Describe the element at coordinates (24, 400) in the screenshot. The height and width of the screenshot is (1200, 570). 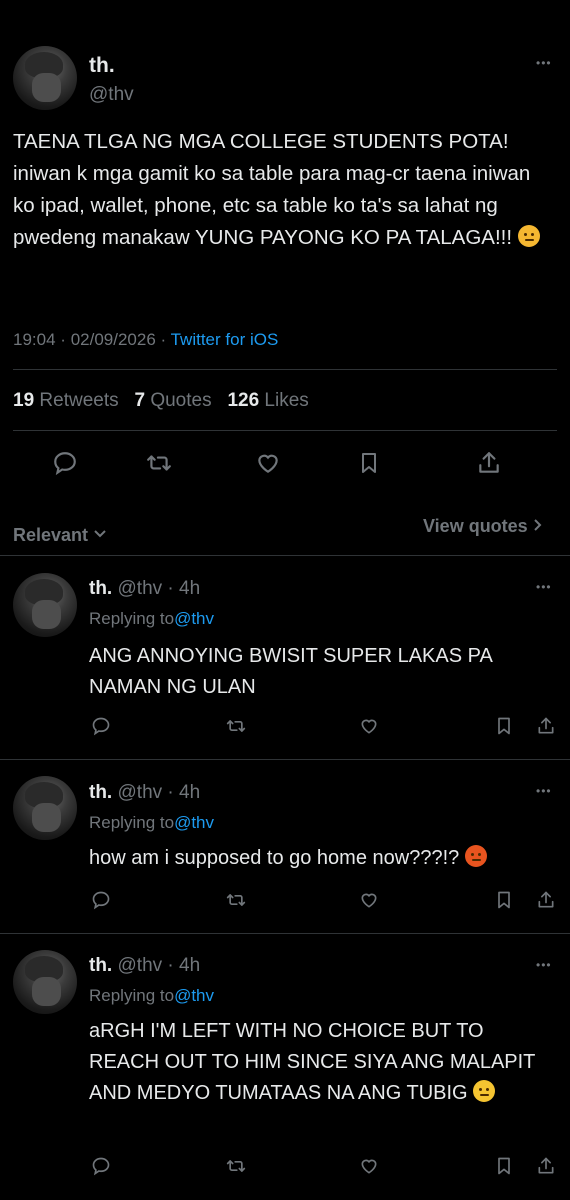
I see `retweets-count: 19` at that location.